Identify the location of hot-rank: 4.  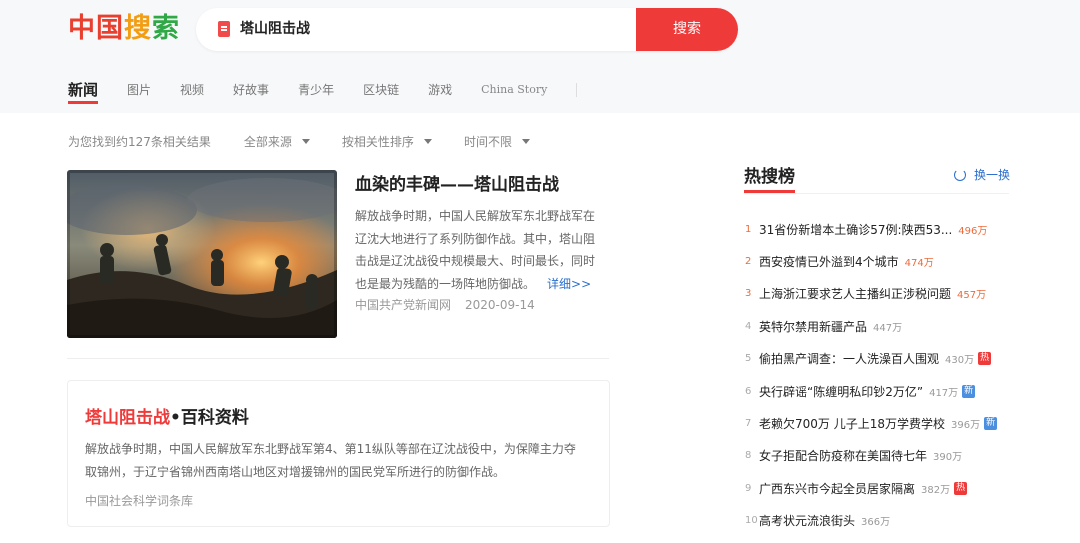
(748, 326).